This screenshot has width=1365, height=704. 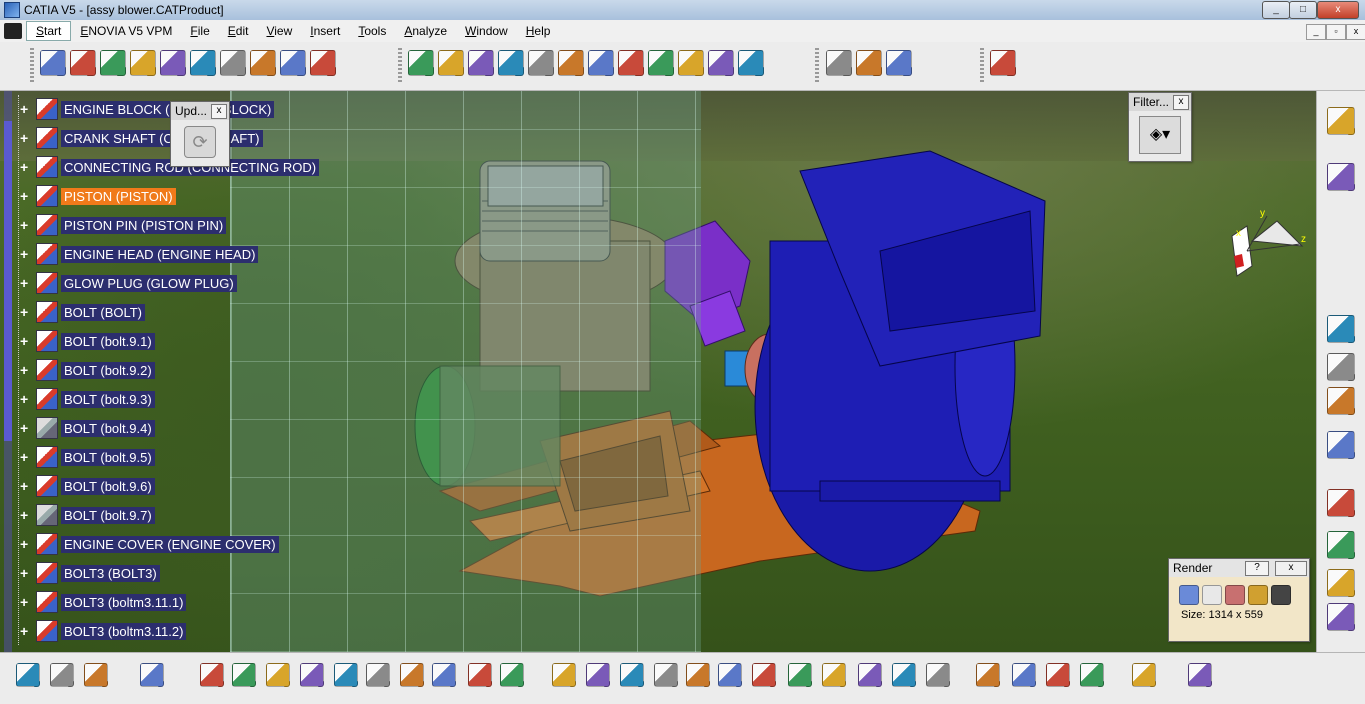 What do you see at coordinates (28, 675) in the screenshot?
I see `sketch-icon` at bounding box center [28, 675].